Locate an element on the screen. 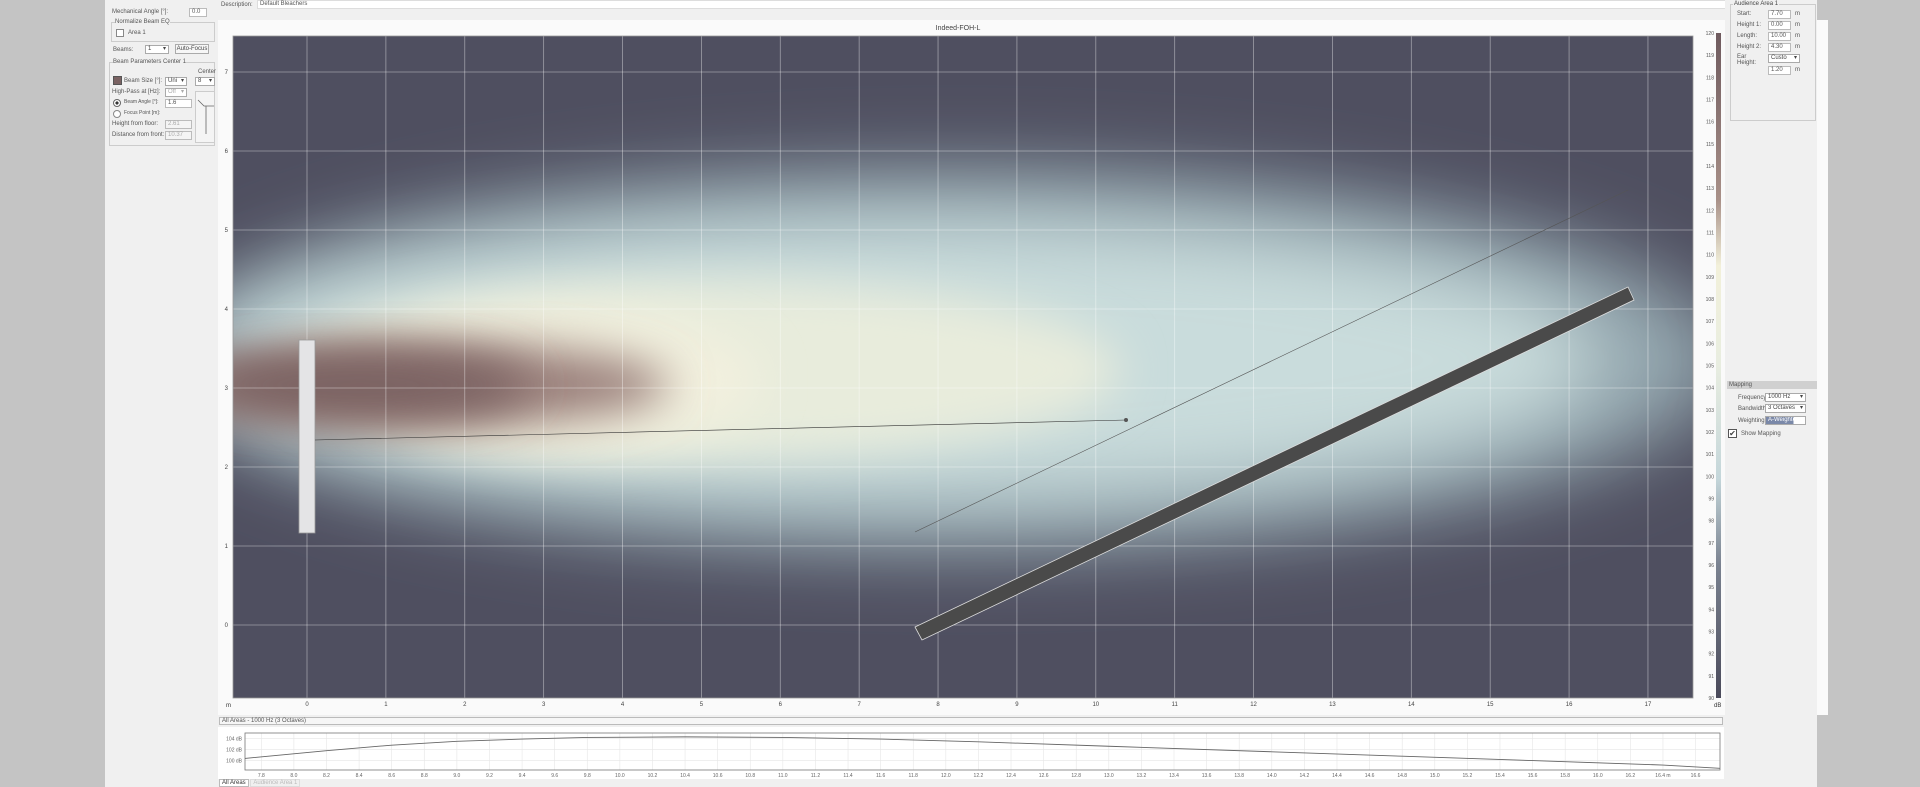 The height and width of the screenshot is (787, 1920). colorbar-tick-label: 90 is located at coordinates (1711, 699).